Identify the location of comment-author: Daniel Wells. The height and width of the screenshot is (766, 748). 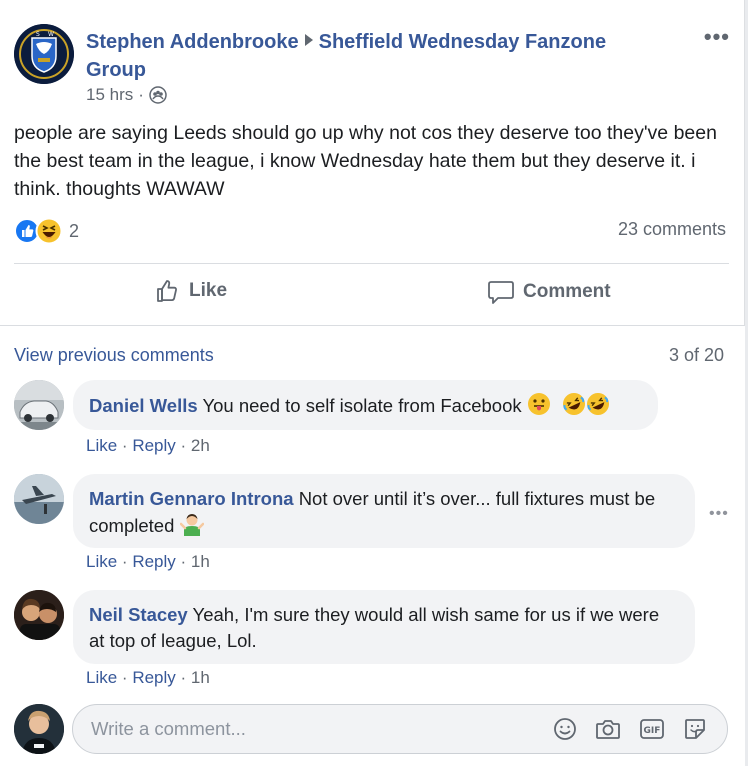
(143, 405).